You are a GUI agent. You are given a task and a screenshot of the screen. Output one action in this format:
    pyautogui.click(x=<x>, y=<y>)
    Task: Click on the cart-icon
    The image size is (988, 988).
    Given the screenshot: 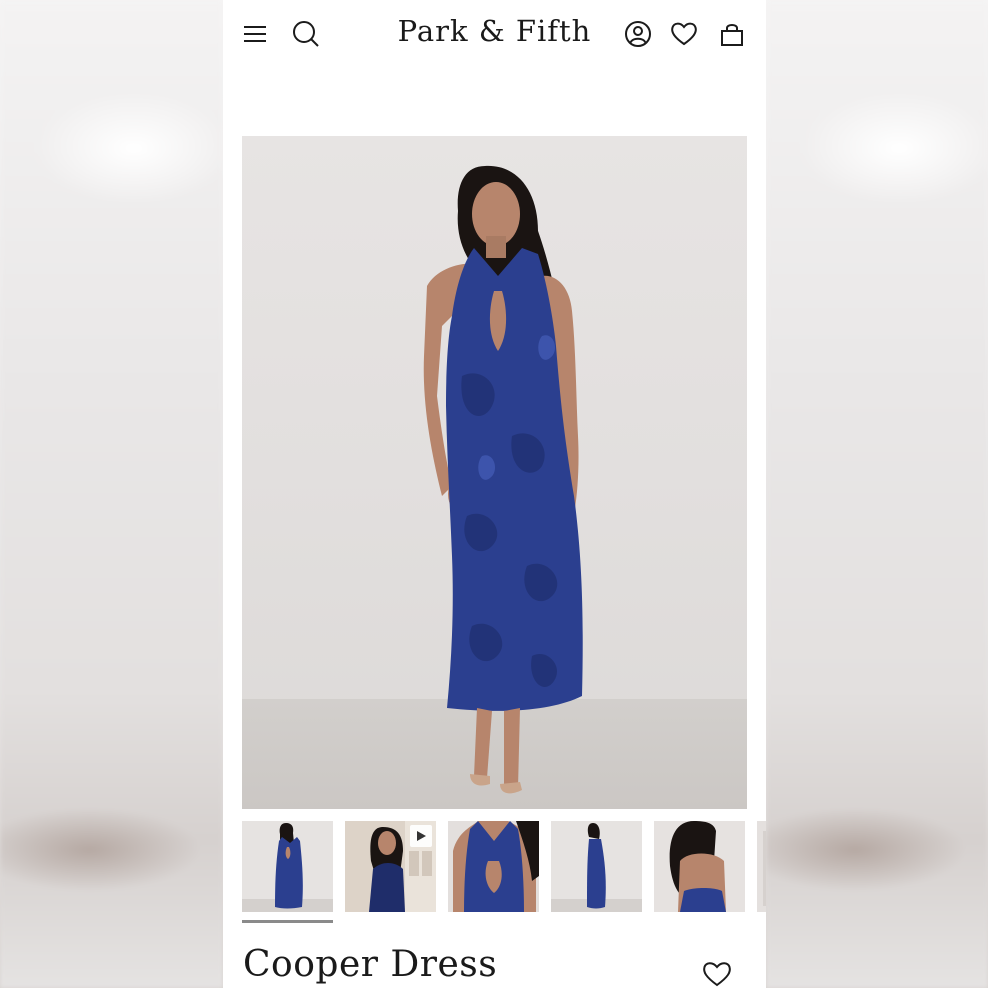 What is the action you would take?
    pyautogui.click(x=732, y=34)
    